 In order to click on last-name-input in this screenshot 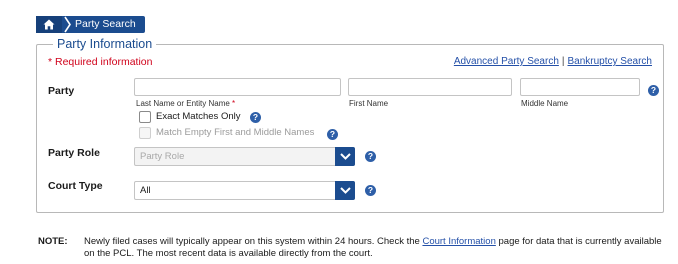, I will do `click(237, 87)`.